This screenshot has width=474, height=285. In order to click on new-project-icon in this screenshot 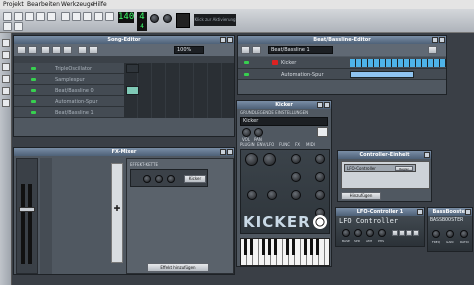, I will do `click(7, 16)`.